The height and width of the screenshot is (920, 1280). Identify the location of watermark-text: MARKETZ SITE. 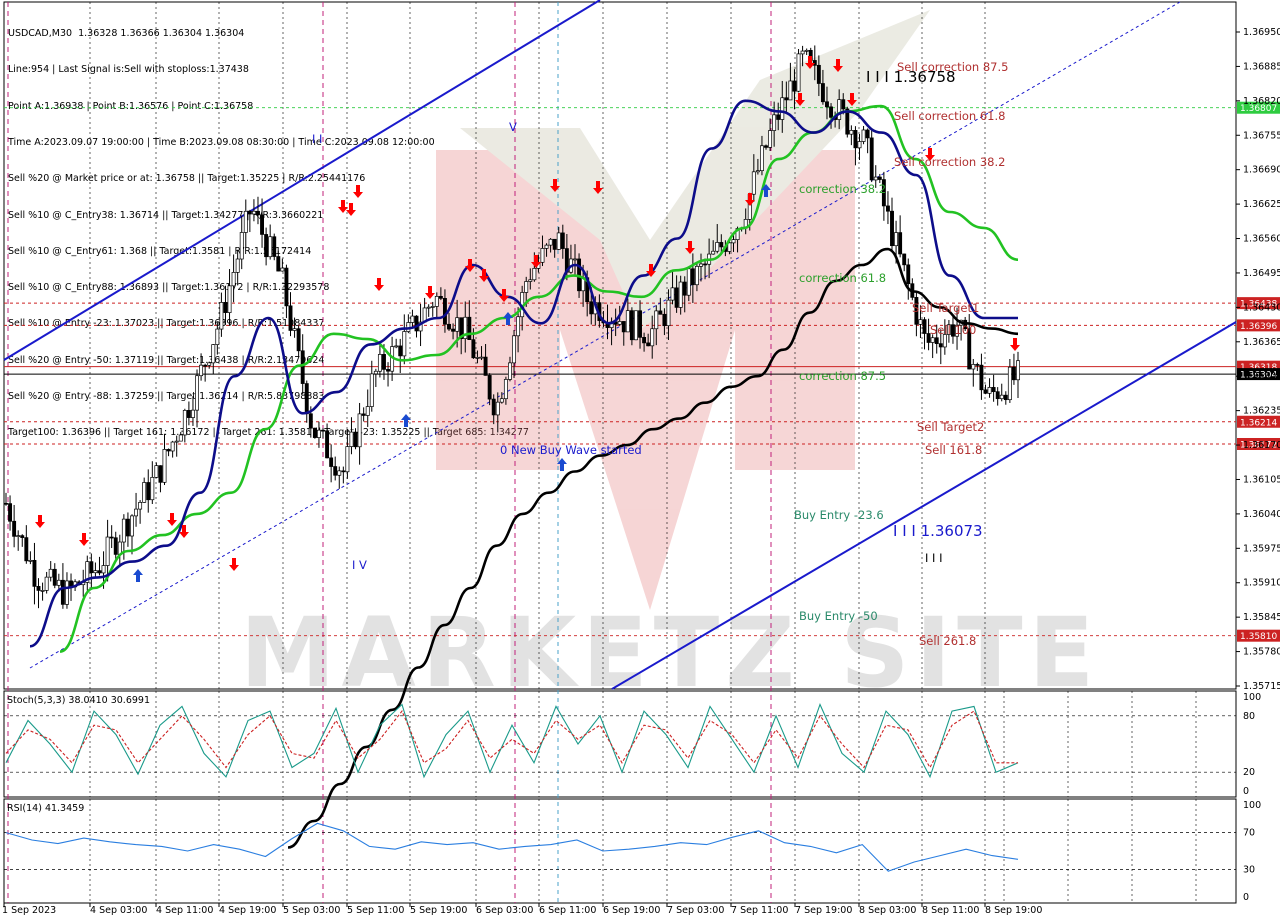
(670, 653).